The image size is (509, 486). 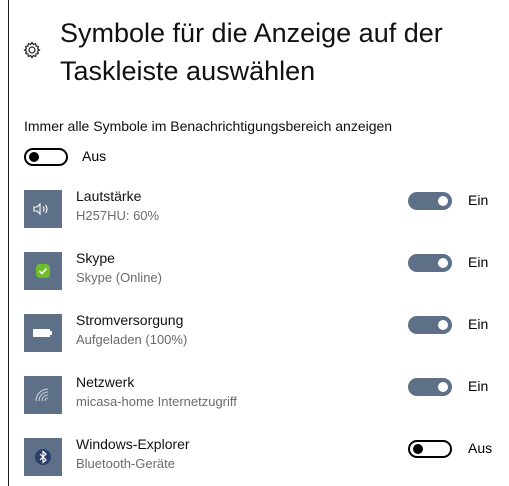 What do you see at coordinates (32, 50) in the screenshot?
I see `gear-icon` at bounding box center [32, 50].